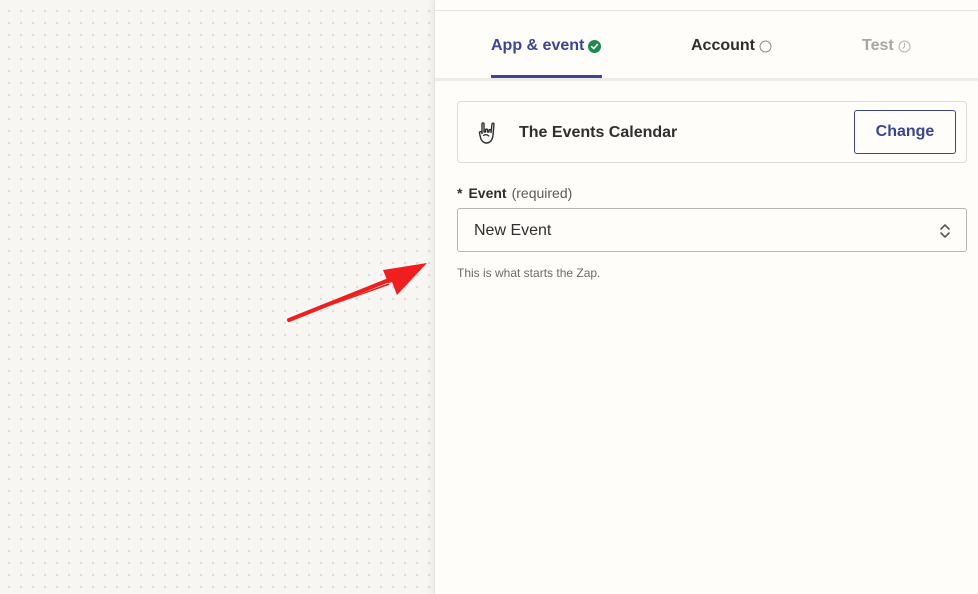 This screenshot has width=978, height=594. What do you see at coordinates (546, 76) in the screenshot?
I see `active-tab-indicator` at bounding box center [546, 76].